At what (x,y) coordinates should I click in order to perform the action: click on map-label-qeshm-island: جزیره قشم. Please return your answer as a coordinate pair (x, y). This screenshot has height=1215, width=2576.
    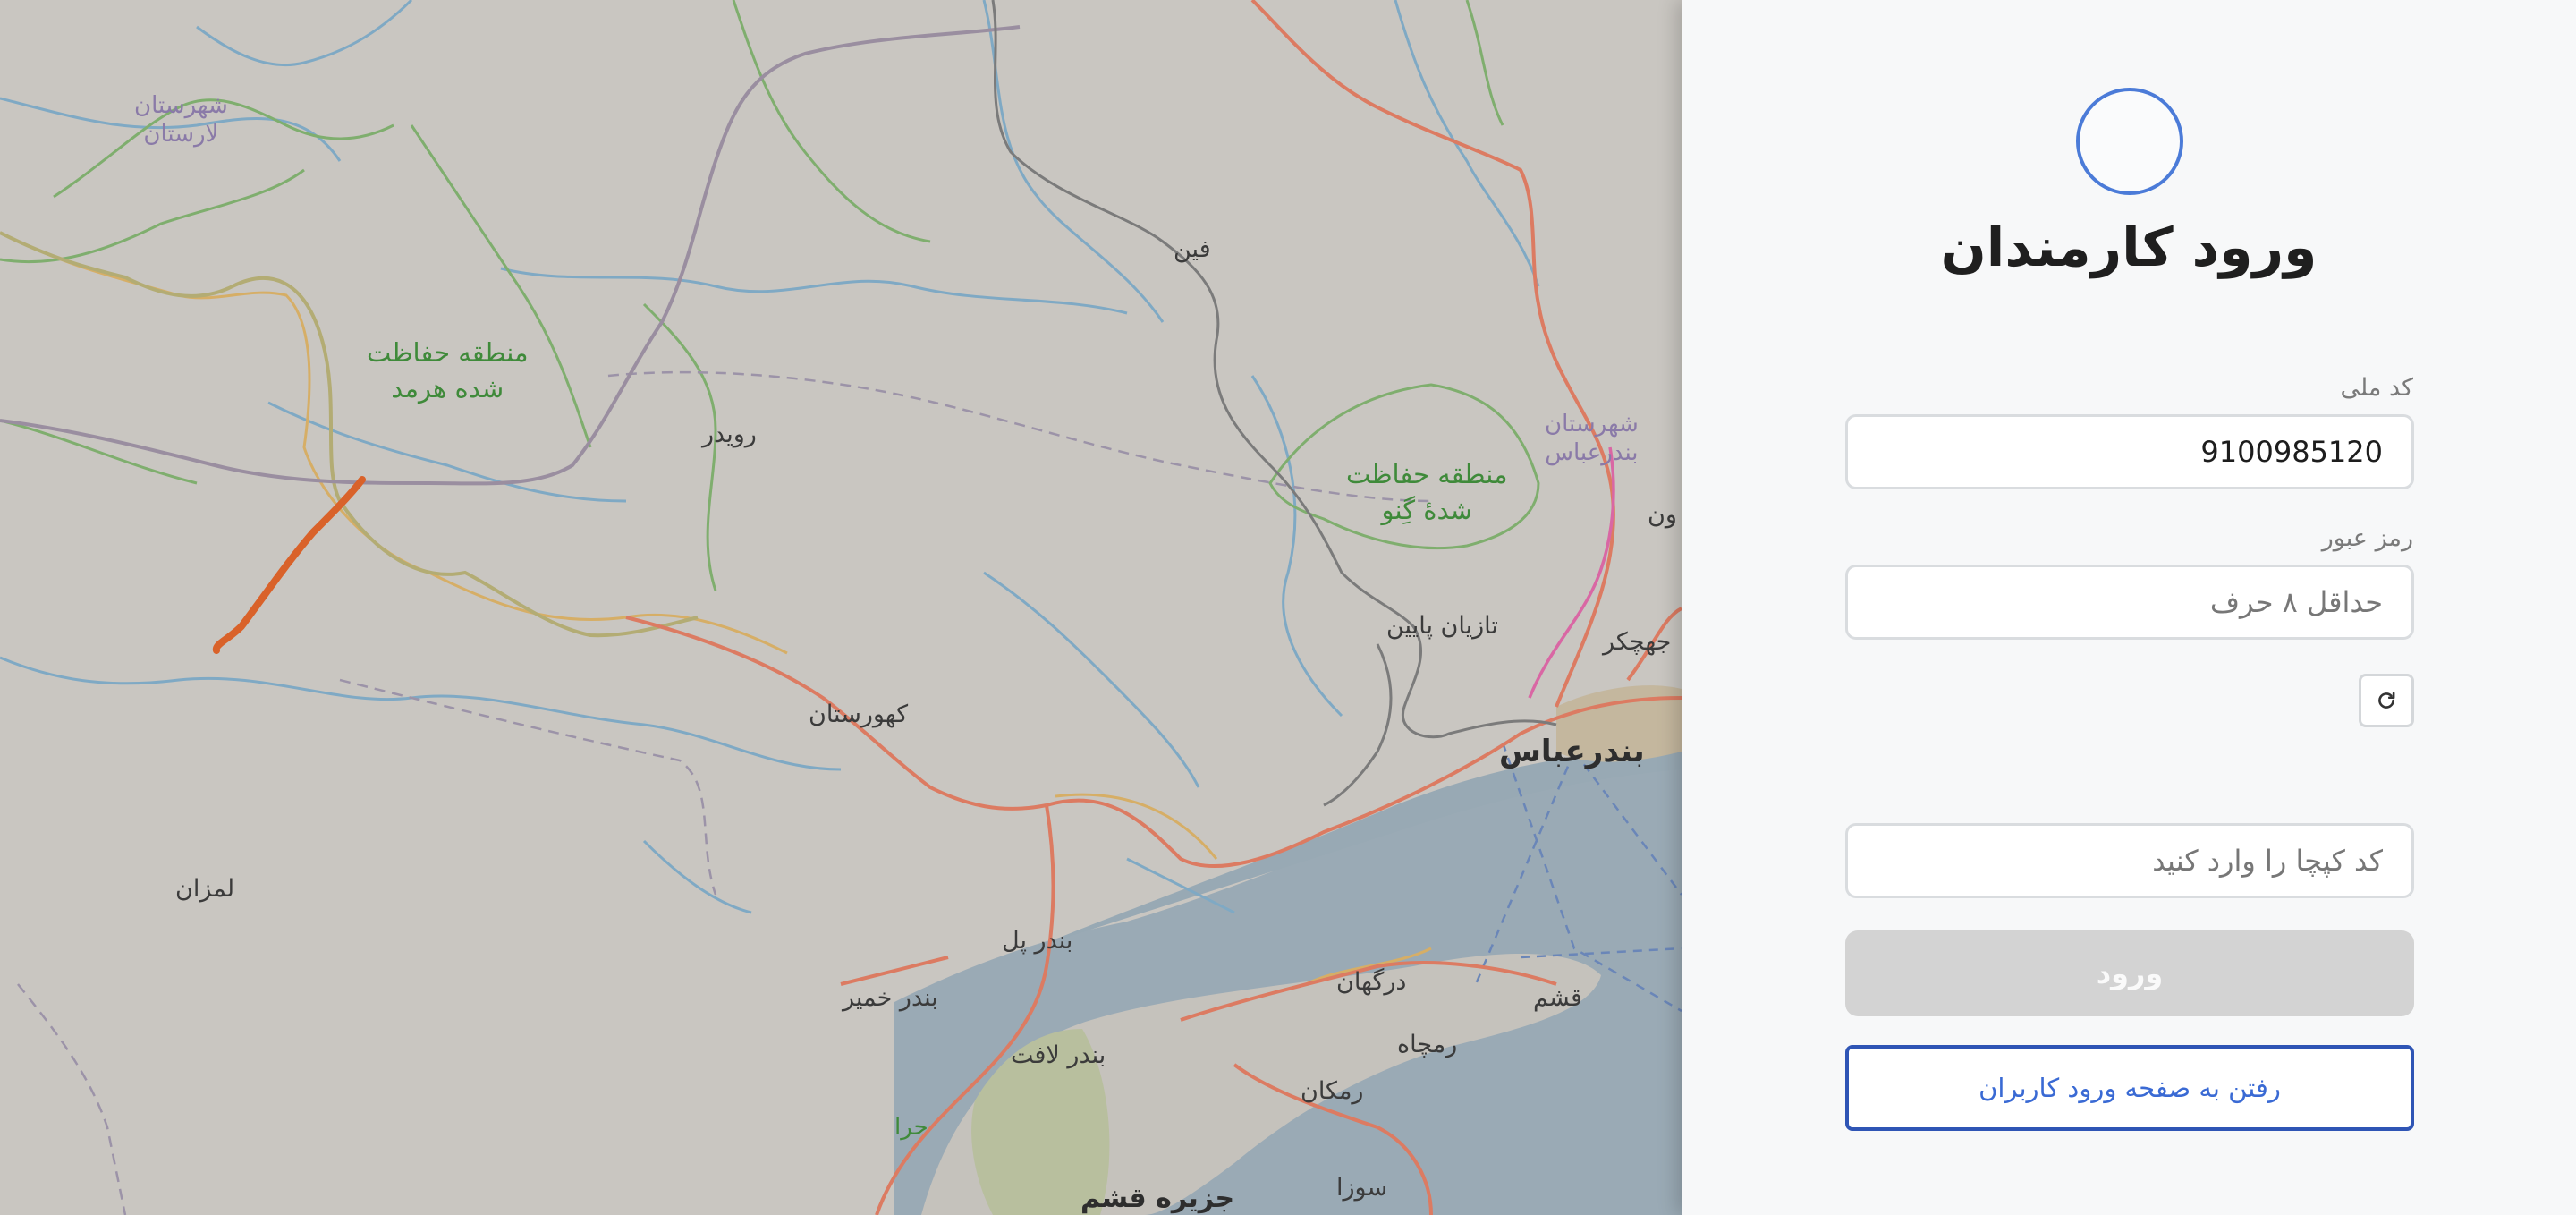
    Looking at the image, I should click on (1157, 1199).